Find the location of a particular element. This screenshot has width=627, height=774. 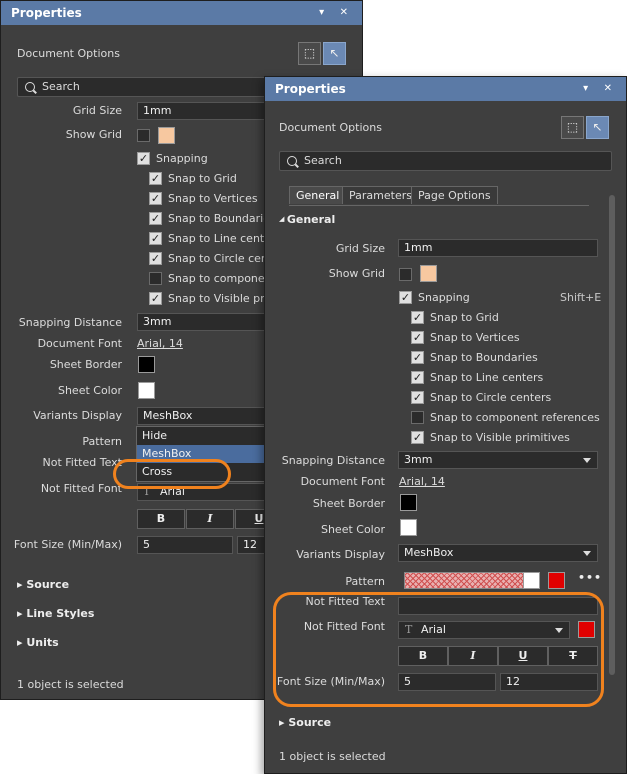

not-fitted-settings-highlight is located at coordinates (438, 649).